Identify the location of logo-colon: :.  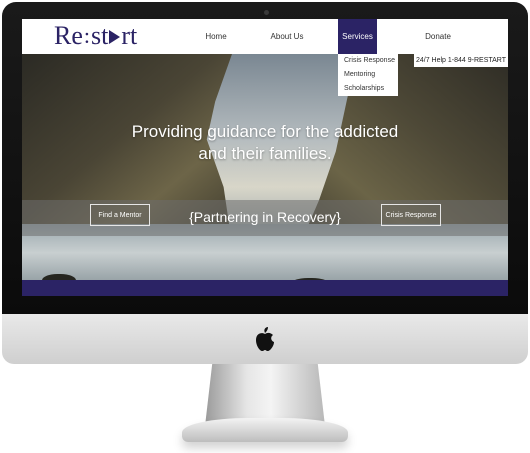
(87, 35).